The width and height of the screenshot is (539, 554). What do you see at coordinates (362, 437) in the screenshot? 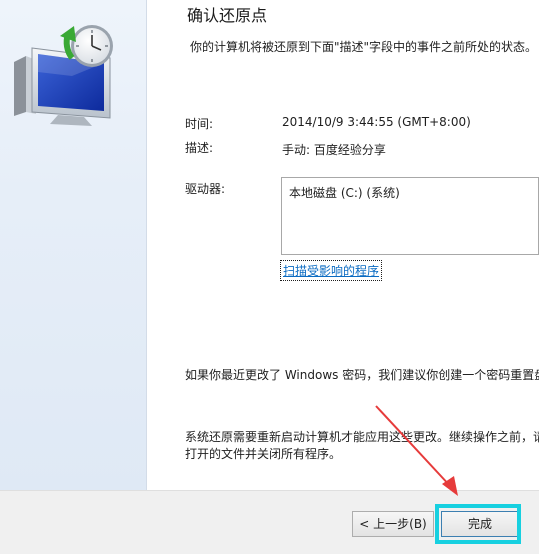
I see `restart-note-line1: 系统还原需要重新启动计算机才能应用这些更改。继续操作之前，请` at bounding box center [362, 437].